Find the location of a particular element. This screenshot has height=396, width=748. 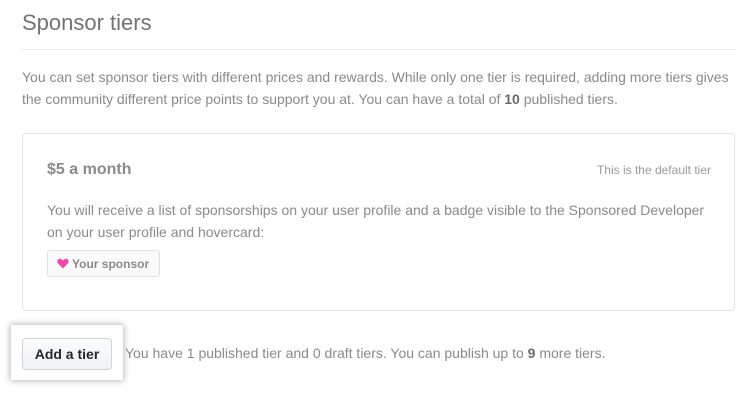

tier-price: $5 a month is located at coordinates (89, 169).